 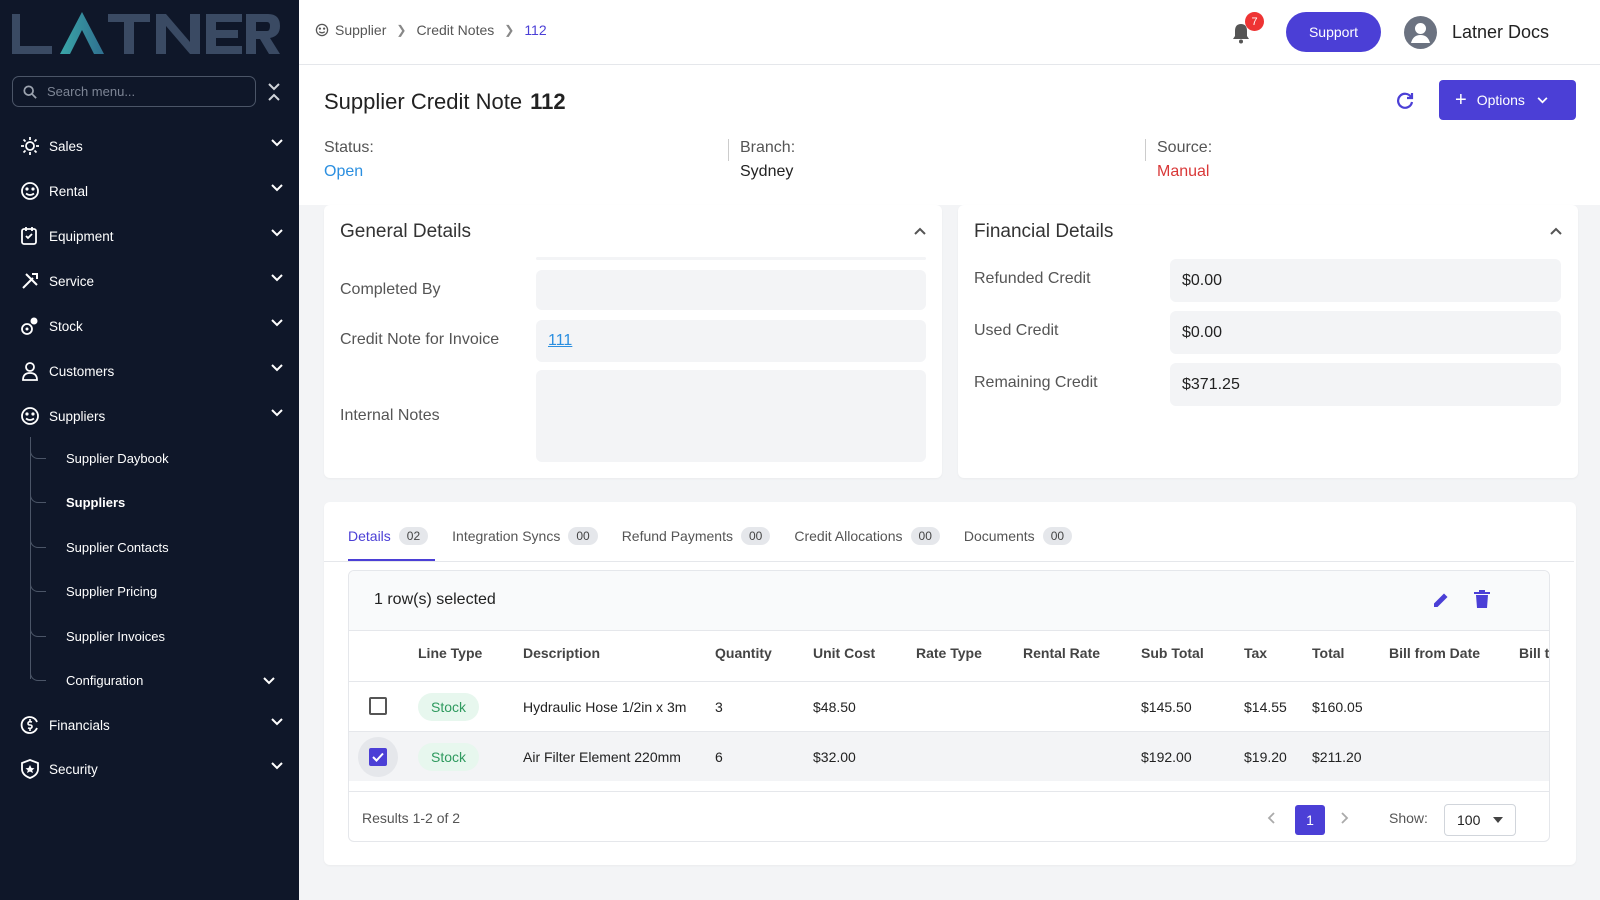 What do you see at coordinates (117, 547) in the screenshot?
I see `sidebar-subitem-supplier-contacts: Supplier Contacts` at bounding box center [117, 547].